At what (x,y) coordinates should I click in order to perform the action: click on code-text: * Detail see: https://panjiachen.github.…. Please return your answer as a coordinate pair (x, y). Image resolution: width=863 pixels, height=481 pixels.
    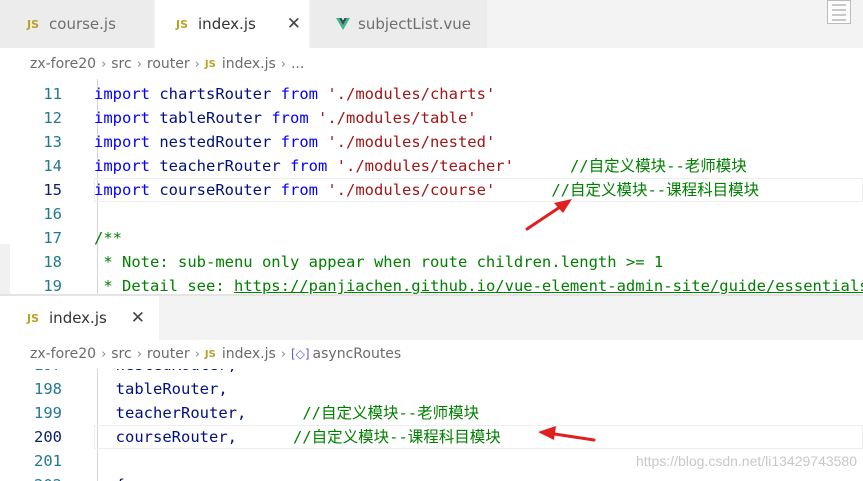
    Looking at the image, I should click on (478, 284).